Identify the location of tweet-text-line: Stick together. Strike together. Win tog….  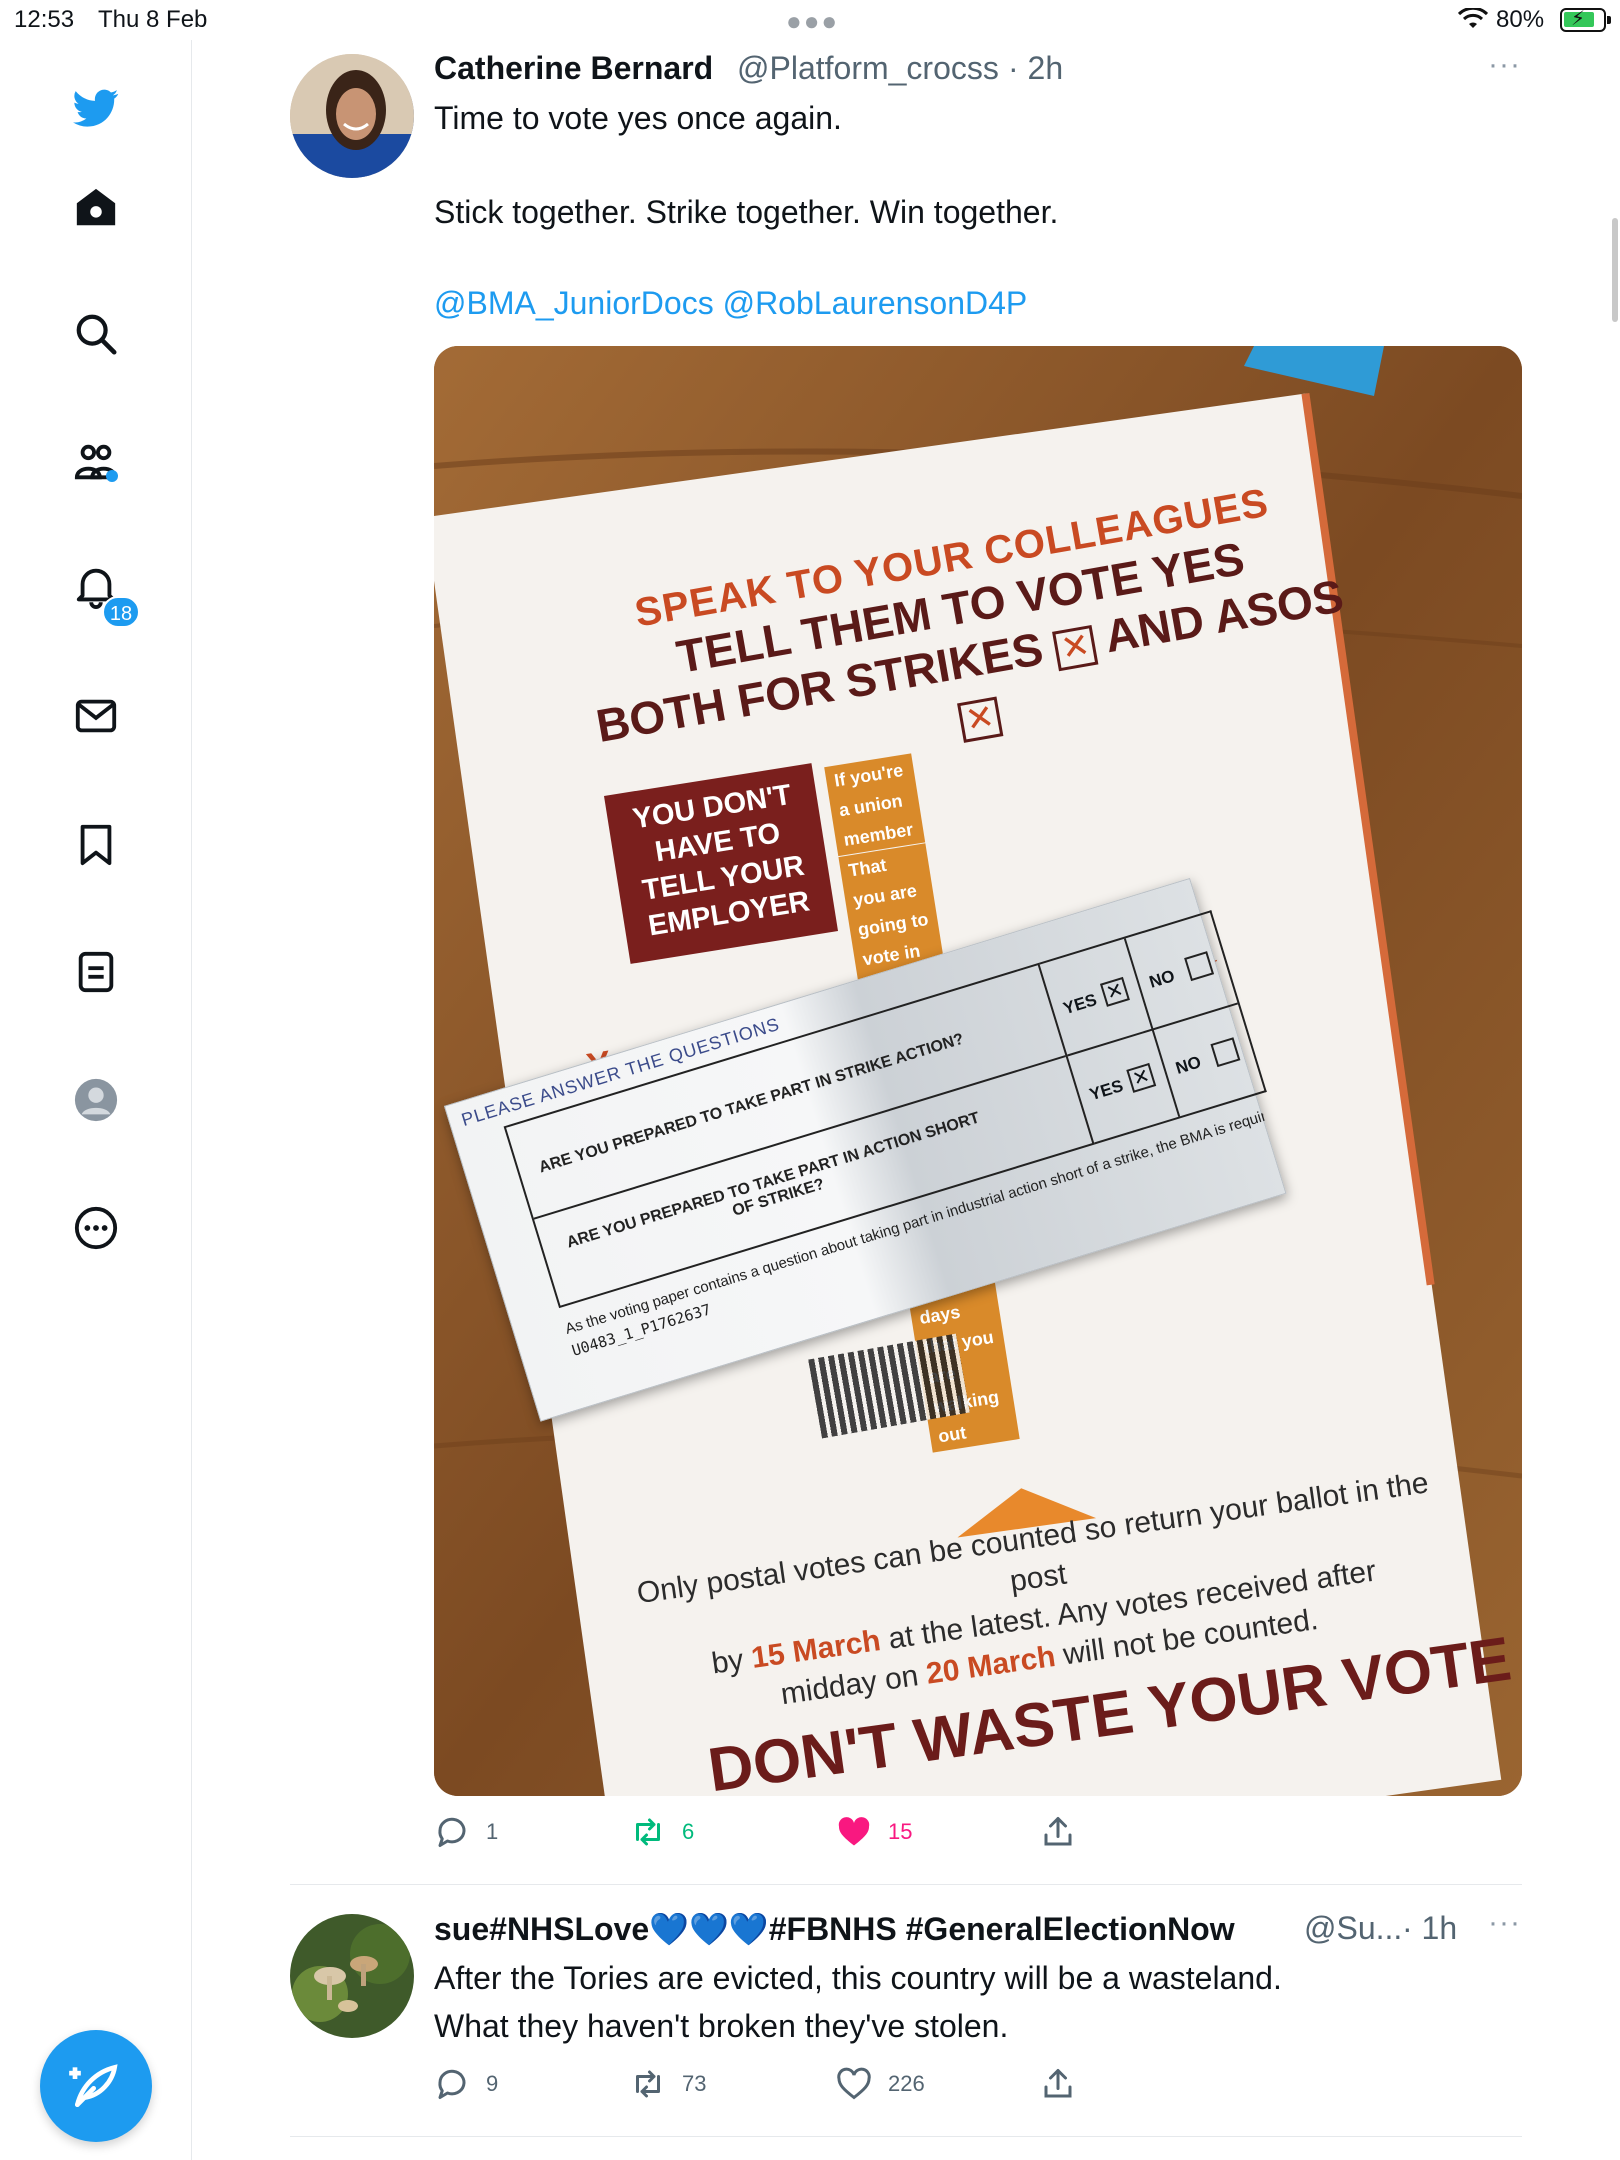
(746, 212).